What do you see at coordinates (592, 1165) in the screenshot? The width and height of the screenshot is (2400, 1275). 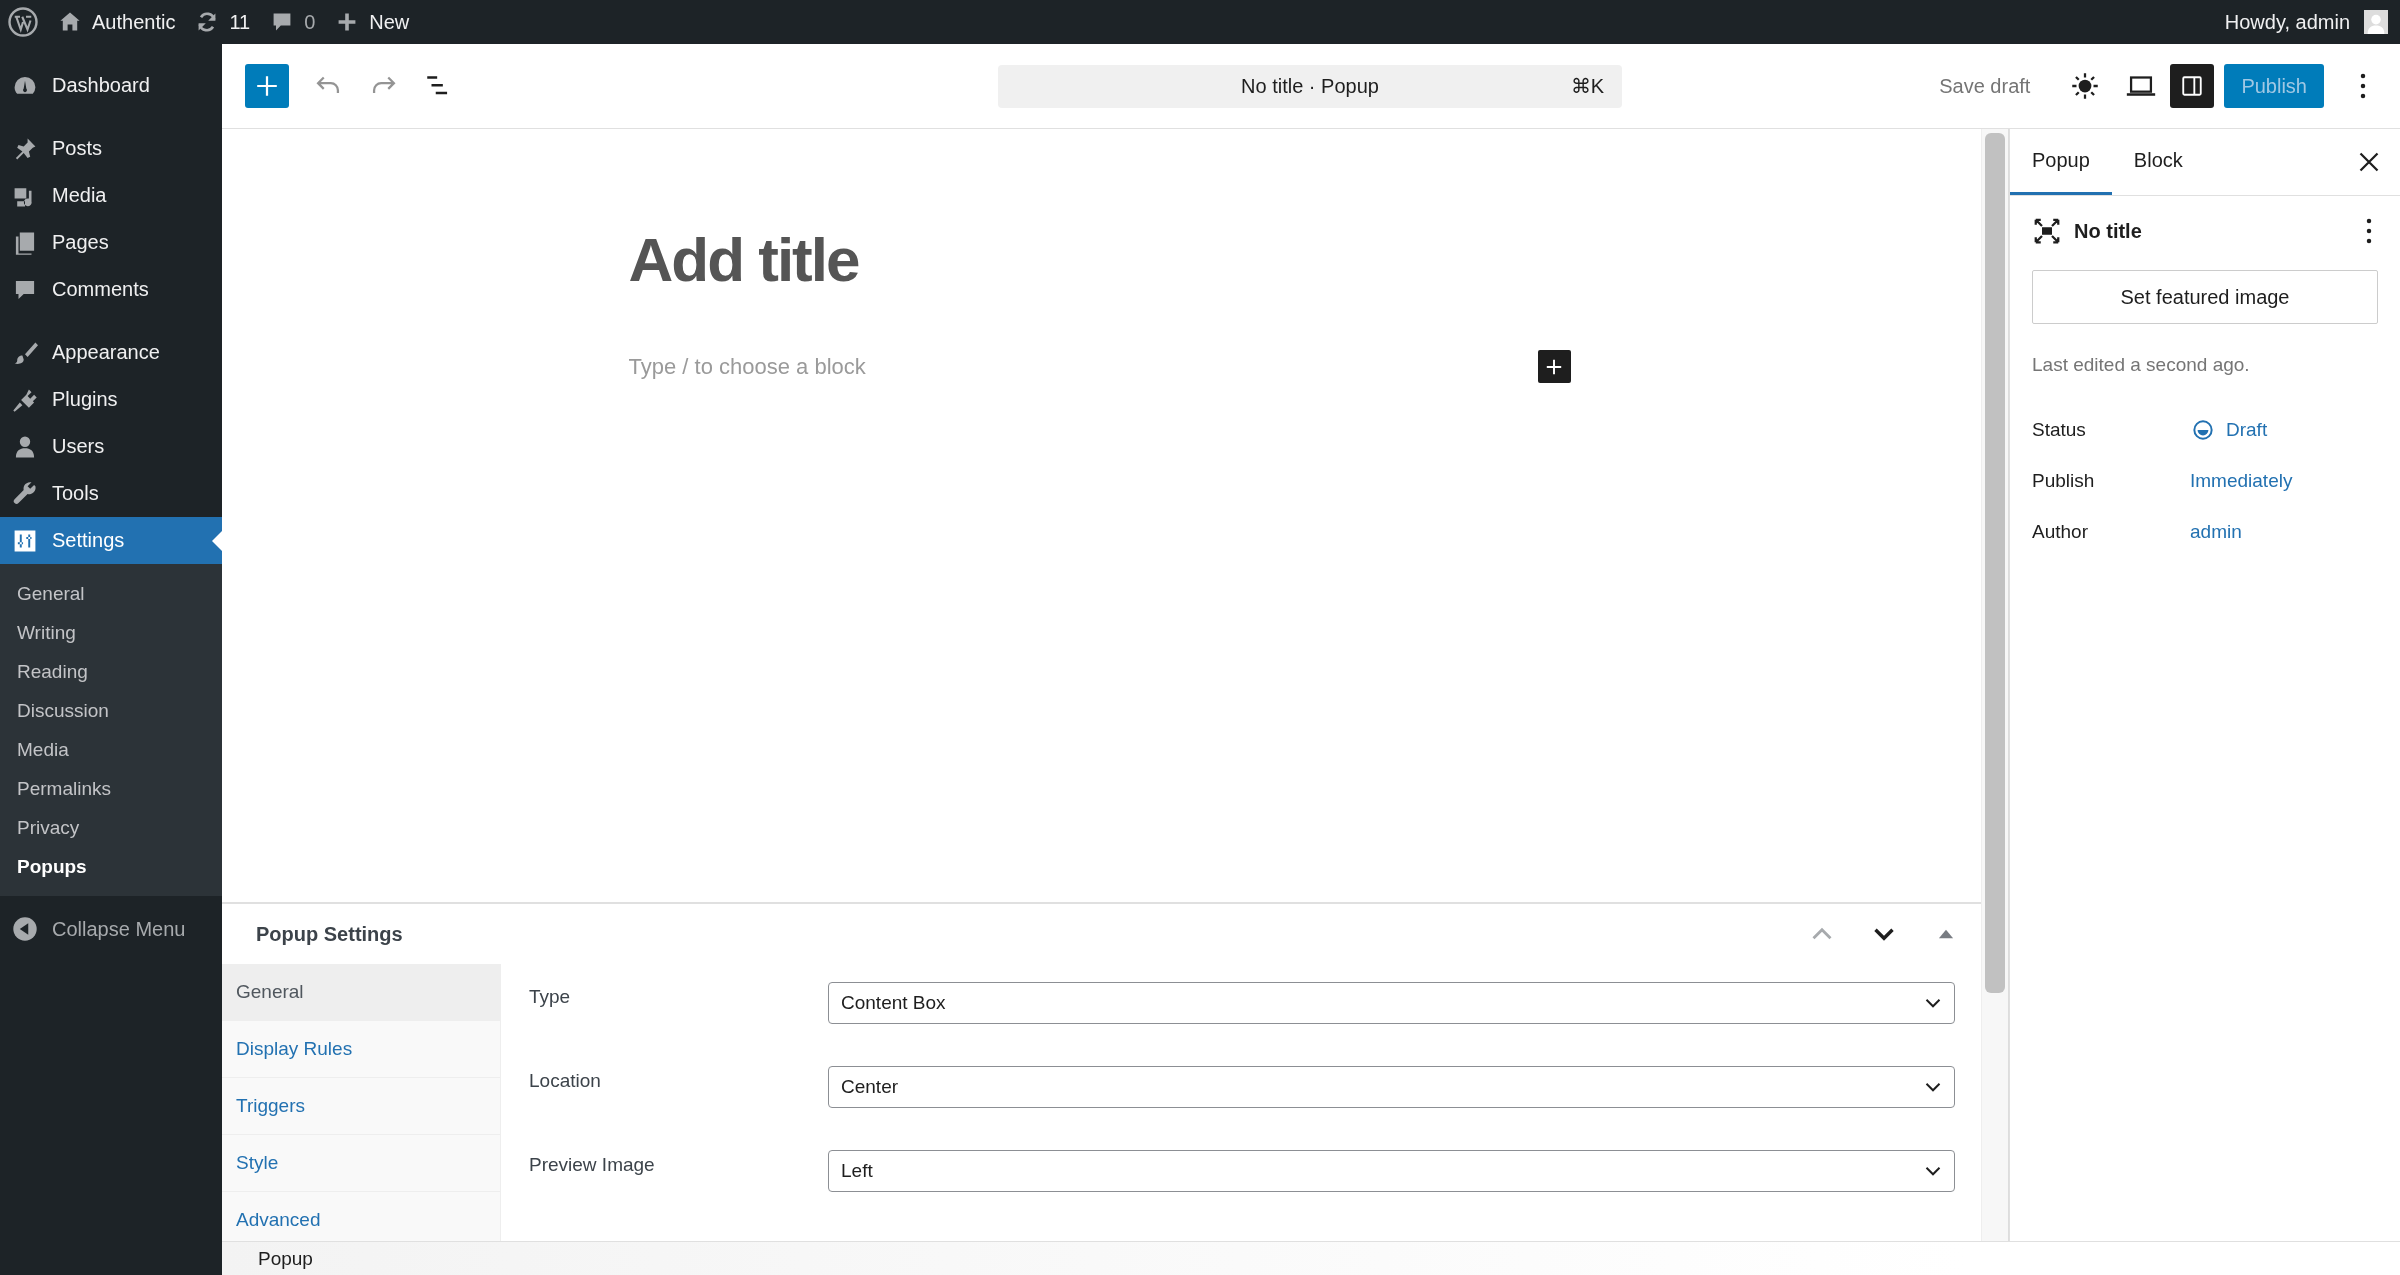 I see `field-label: Preview Image` at bounding box center [592, 1165].